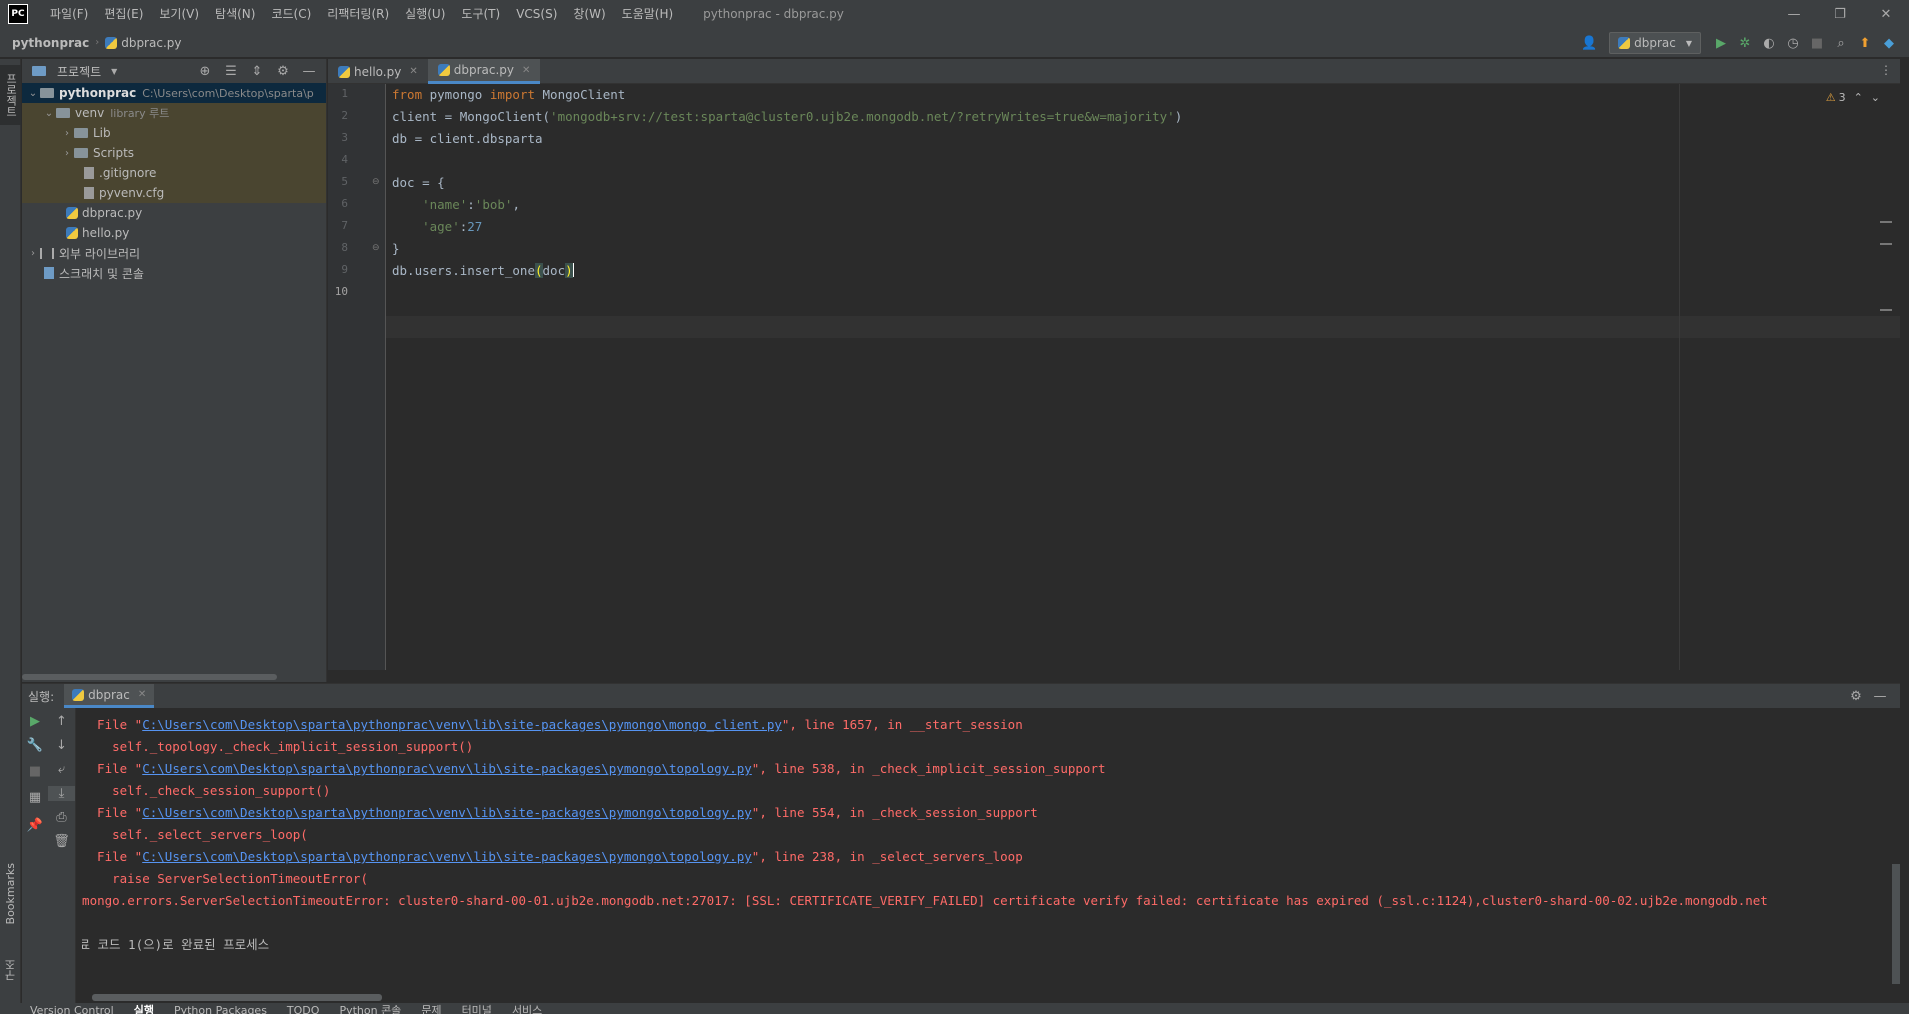 This screenshot has width=1909, height=1014. I want to click on trash-icon: 🗑, so click(61, 841).